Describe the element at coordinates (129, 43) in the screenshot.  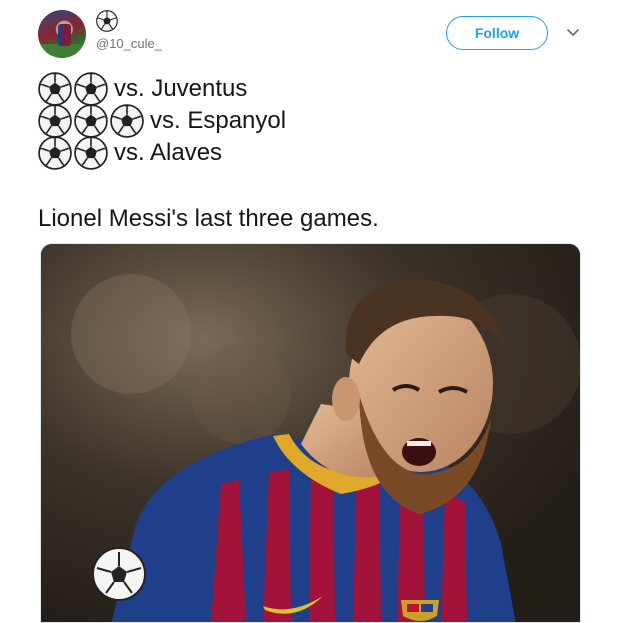
I see `user-handle: @10_cule_` at that location.